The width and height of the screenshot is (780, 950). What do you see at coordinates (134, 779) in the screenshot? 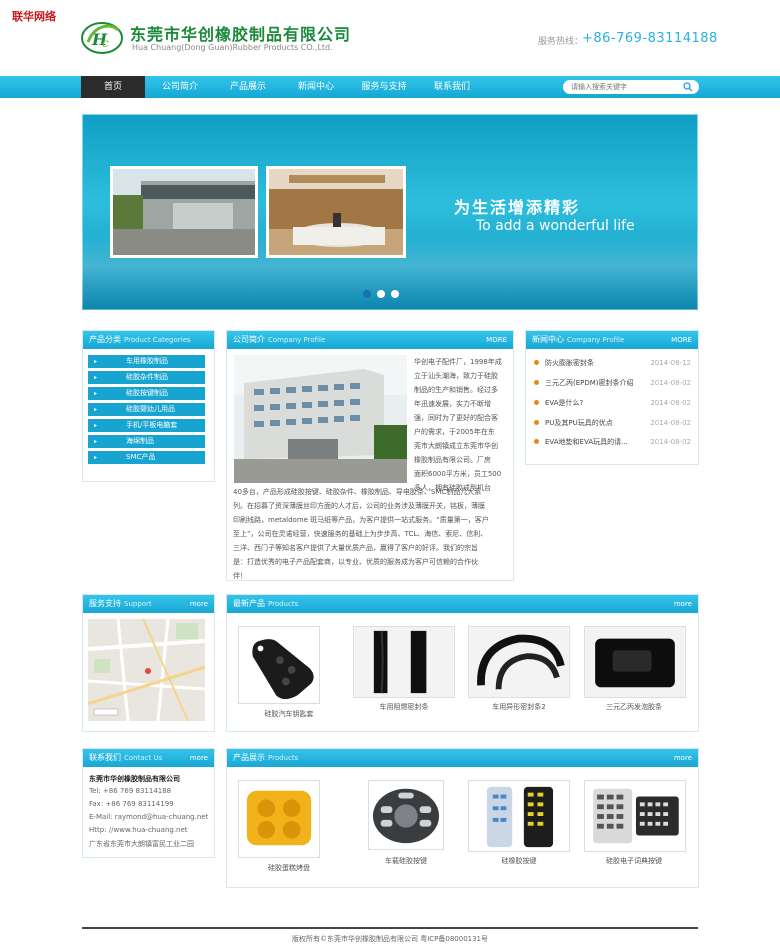
I see `contact-company: 东莞市华创橡胶制品有限公司` at bounding box center [134, 779].